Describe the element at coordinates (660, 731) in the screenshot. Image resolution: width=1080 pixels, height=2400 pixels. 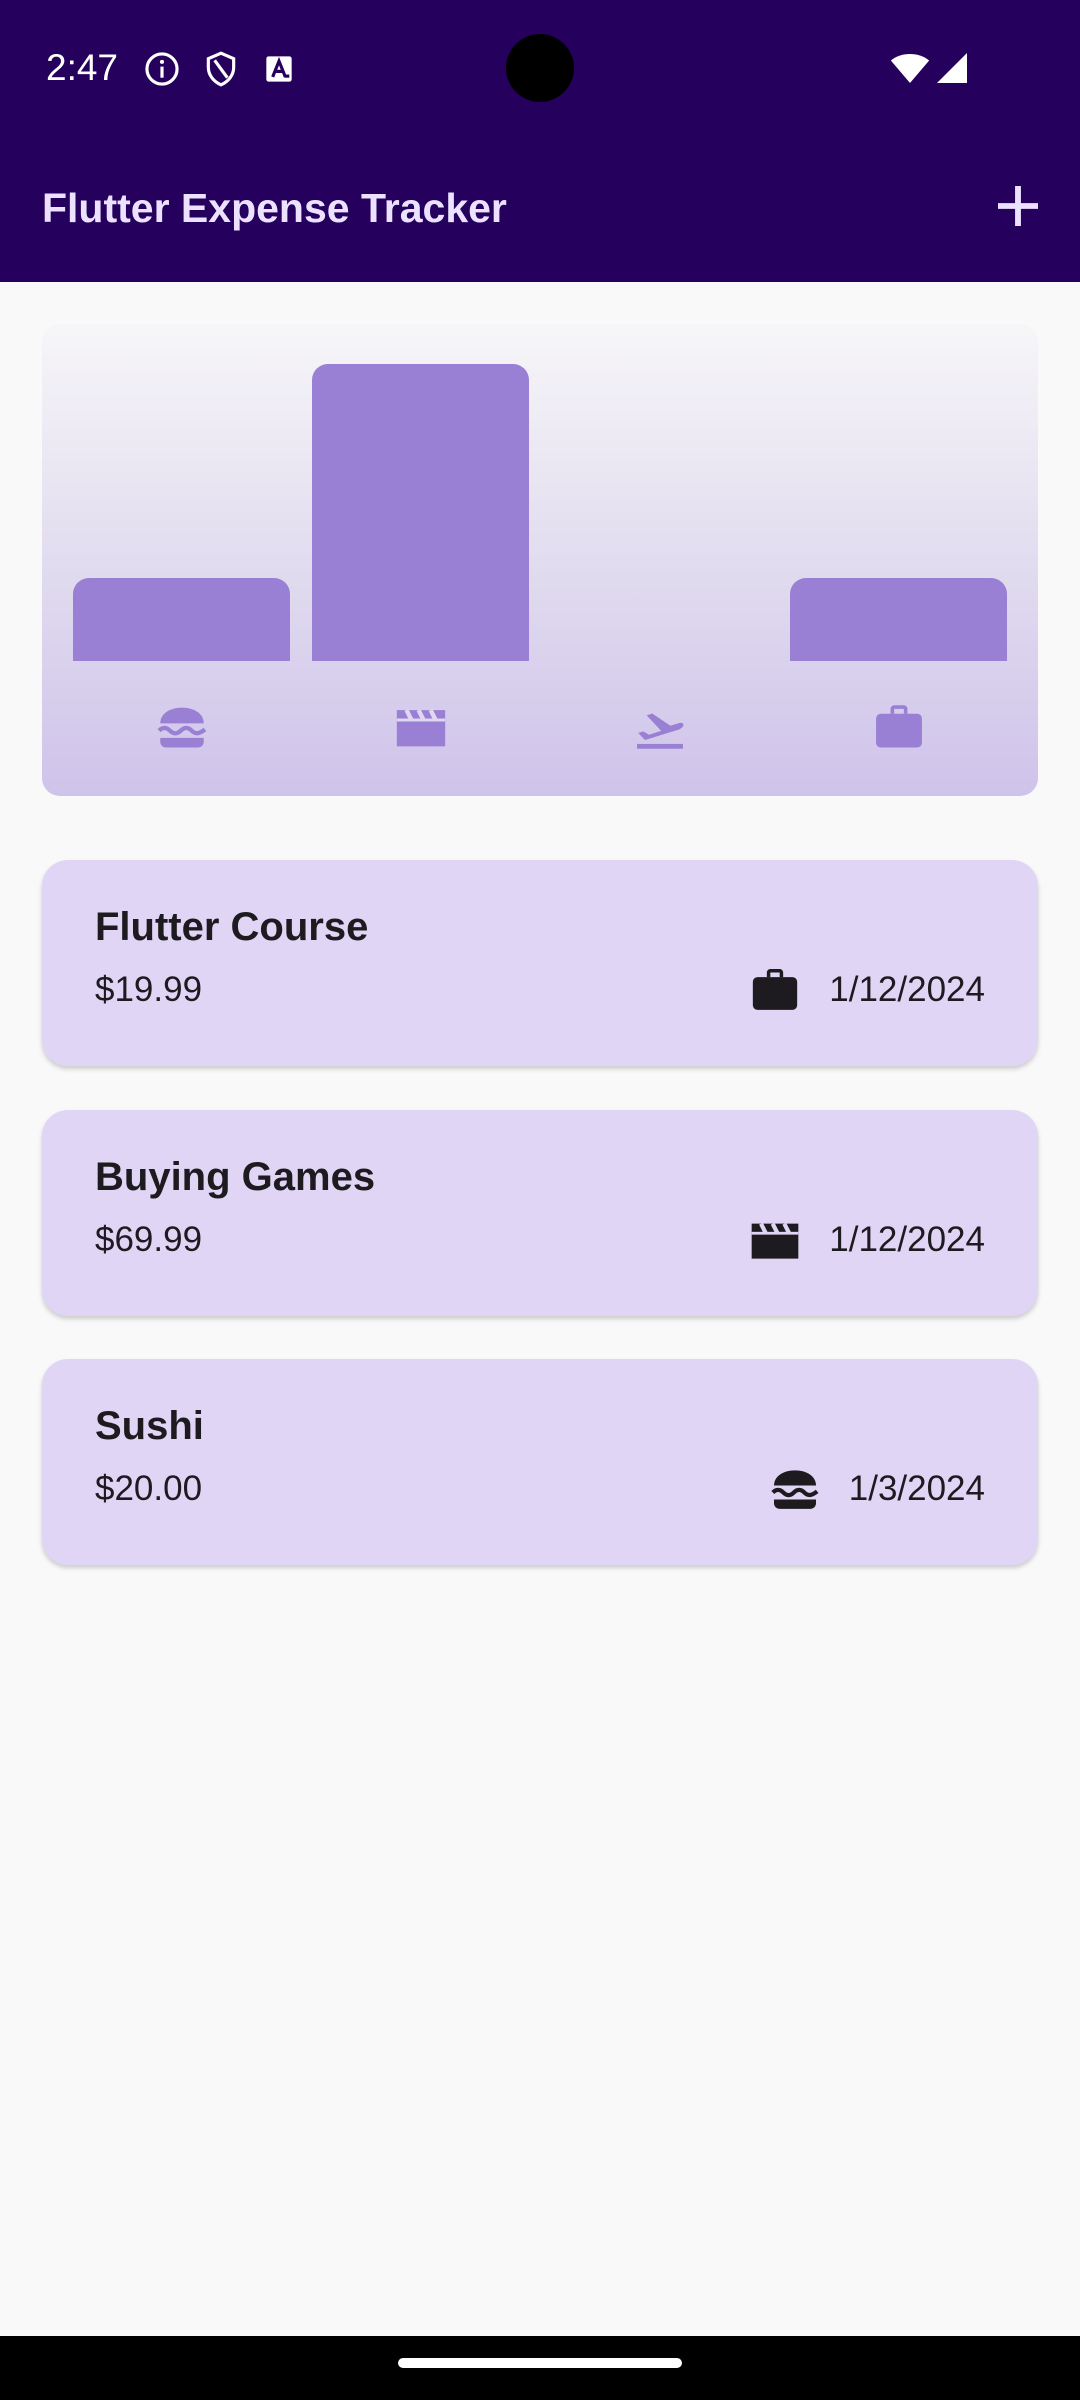
I see `flight-takeoff-icon` at that location.